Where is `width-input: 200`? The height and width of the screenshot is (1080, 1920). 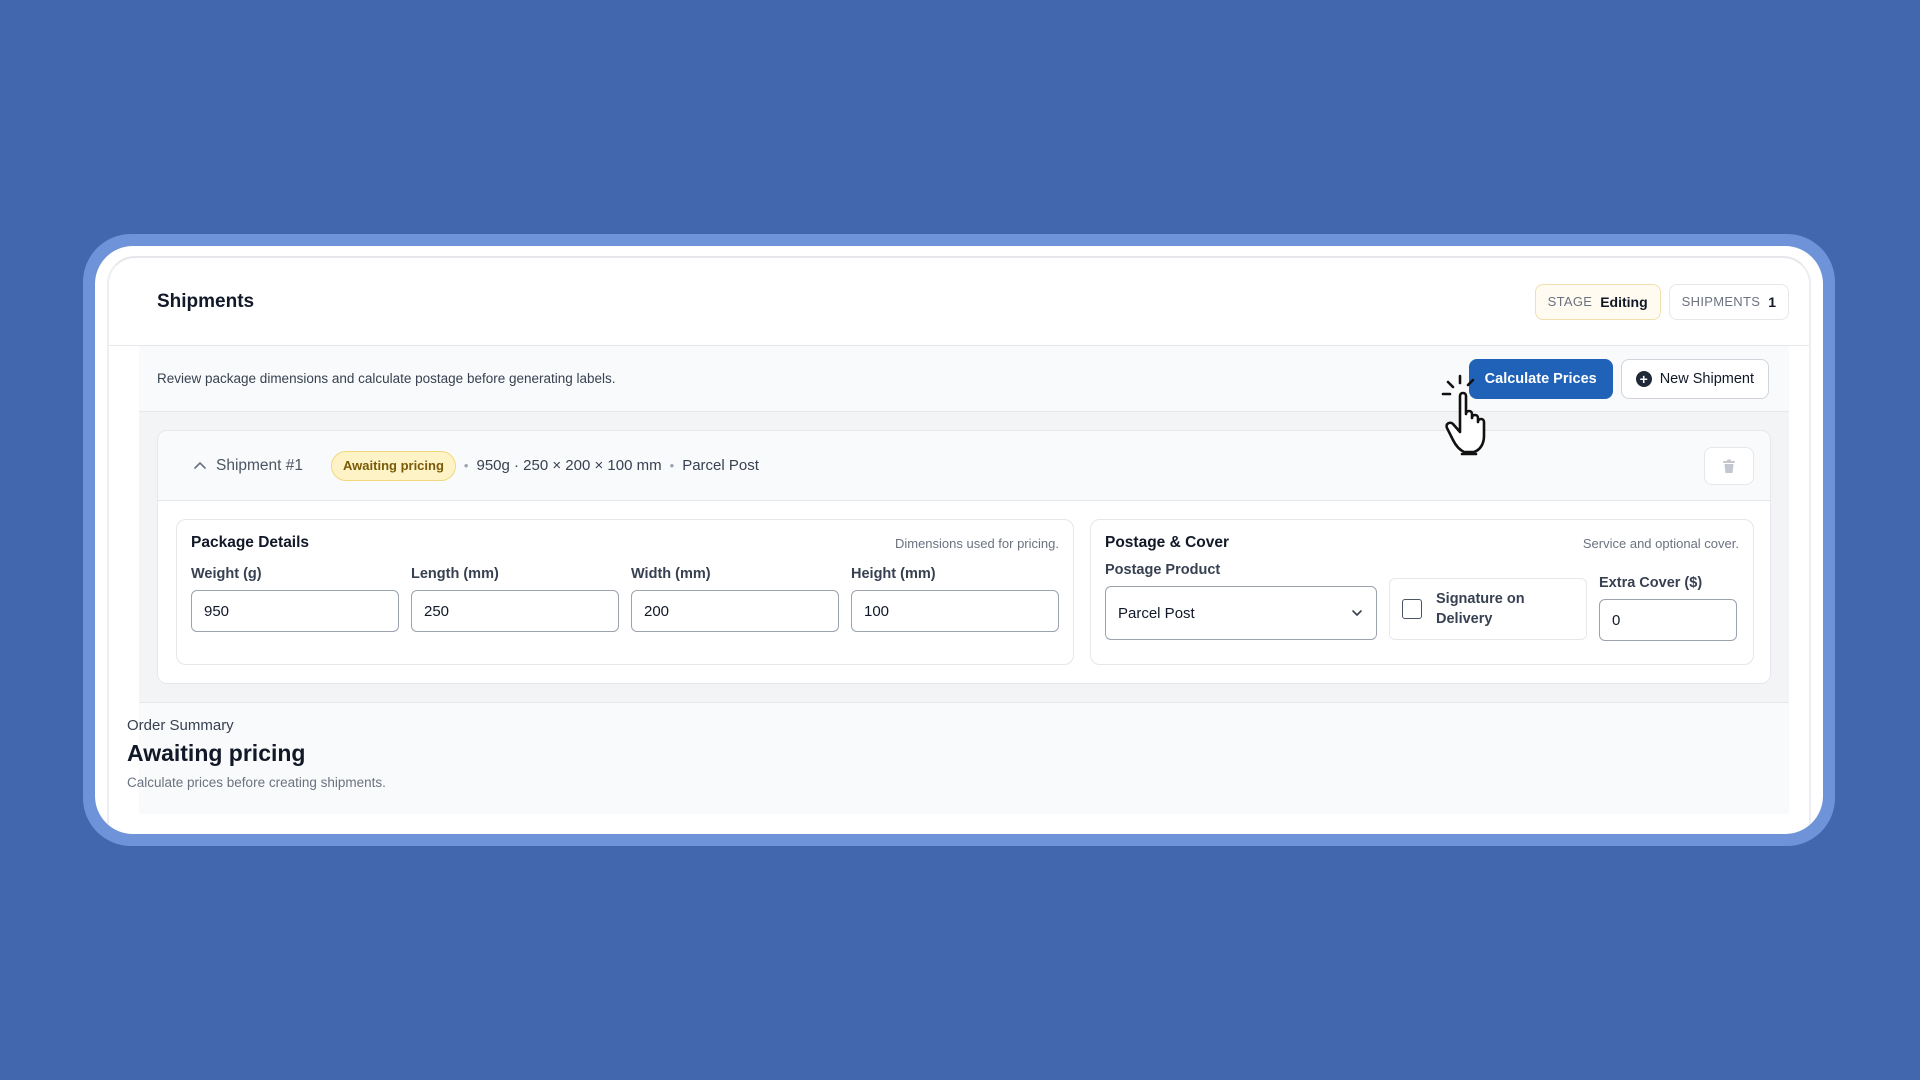
width-input: 200 is located at coordinates (735, 611).